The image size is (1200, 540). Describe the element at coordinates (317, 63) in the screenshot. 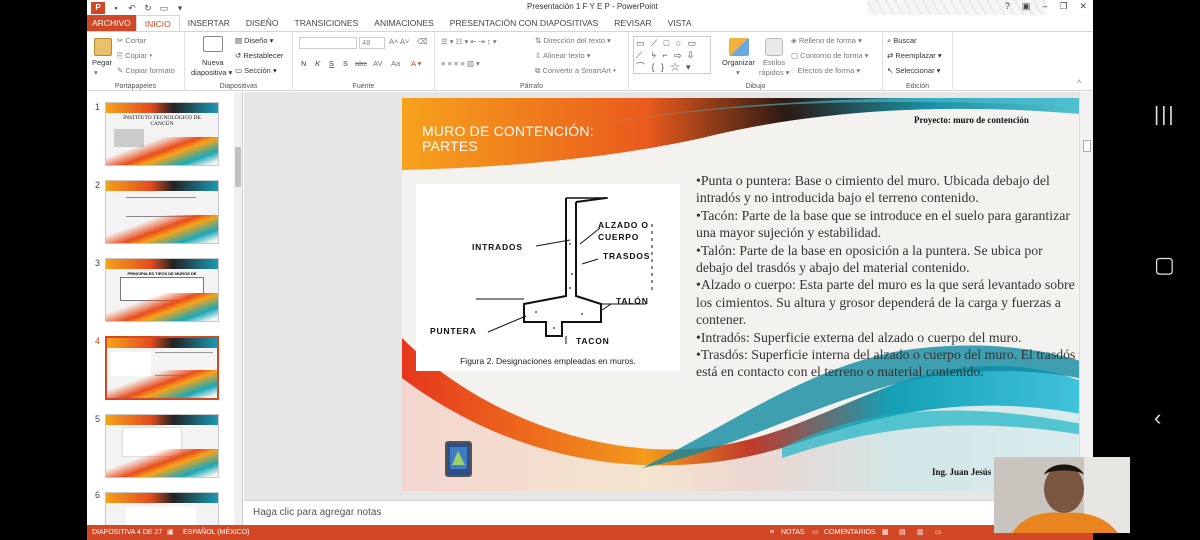

I see `italic-button: K` at that location.